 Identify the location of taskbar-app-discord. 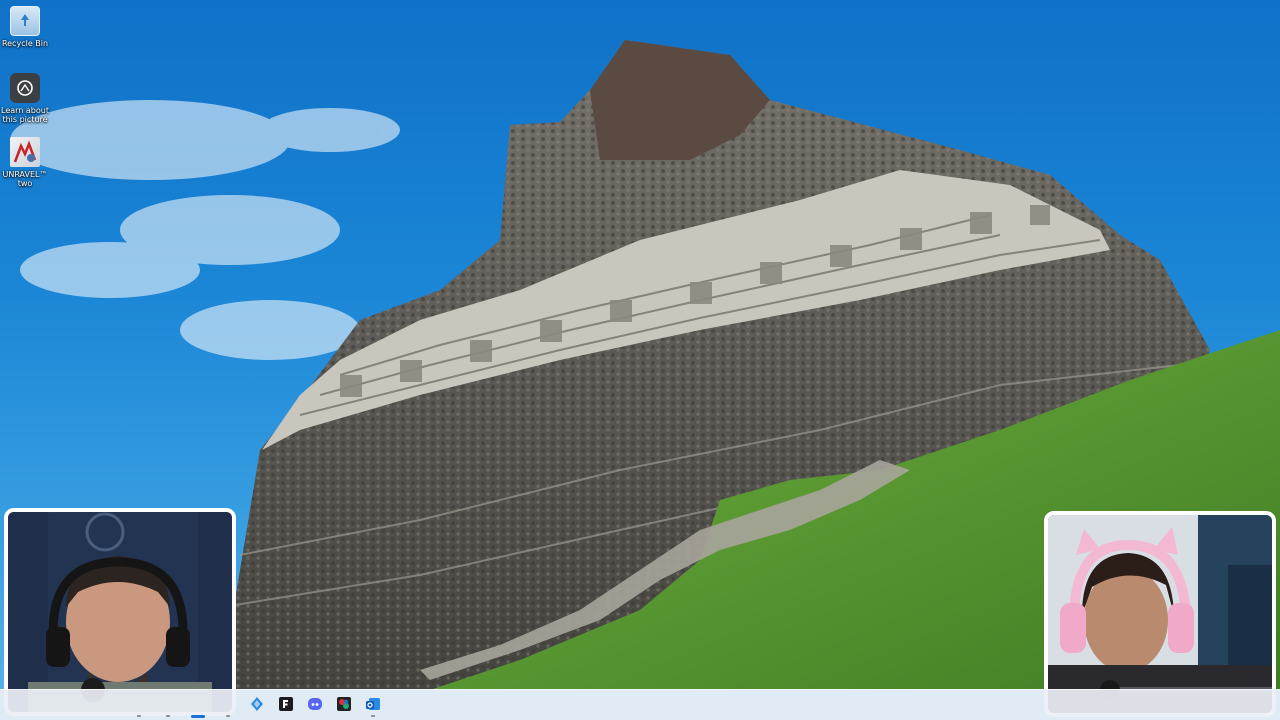
(315, 706).